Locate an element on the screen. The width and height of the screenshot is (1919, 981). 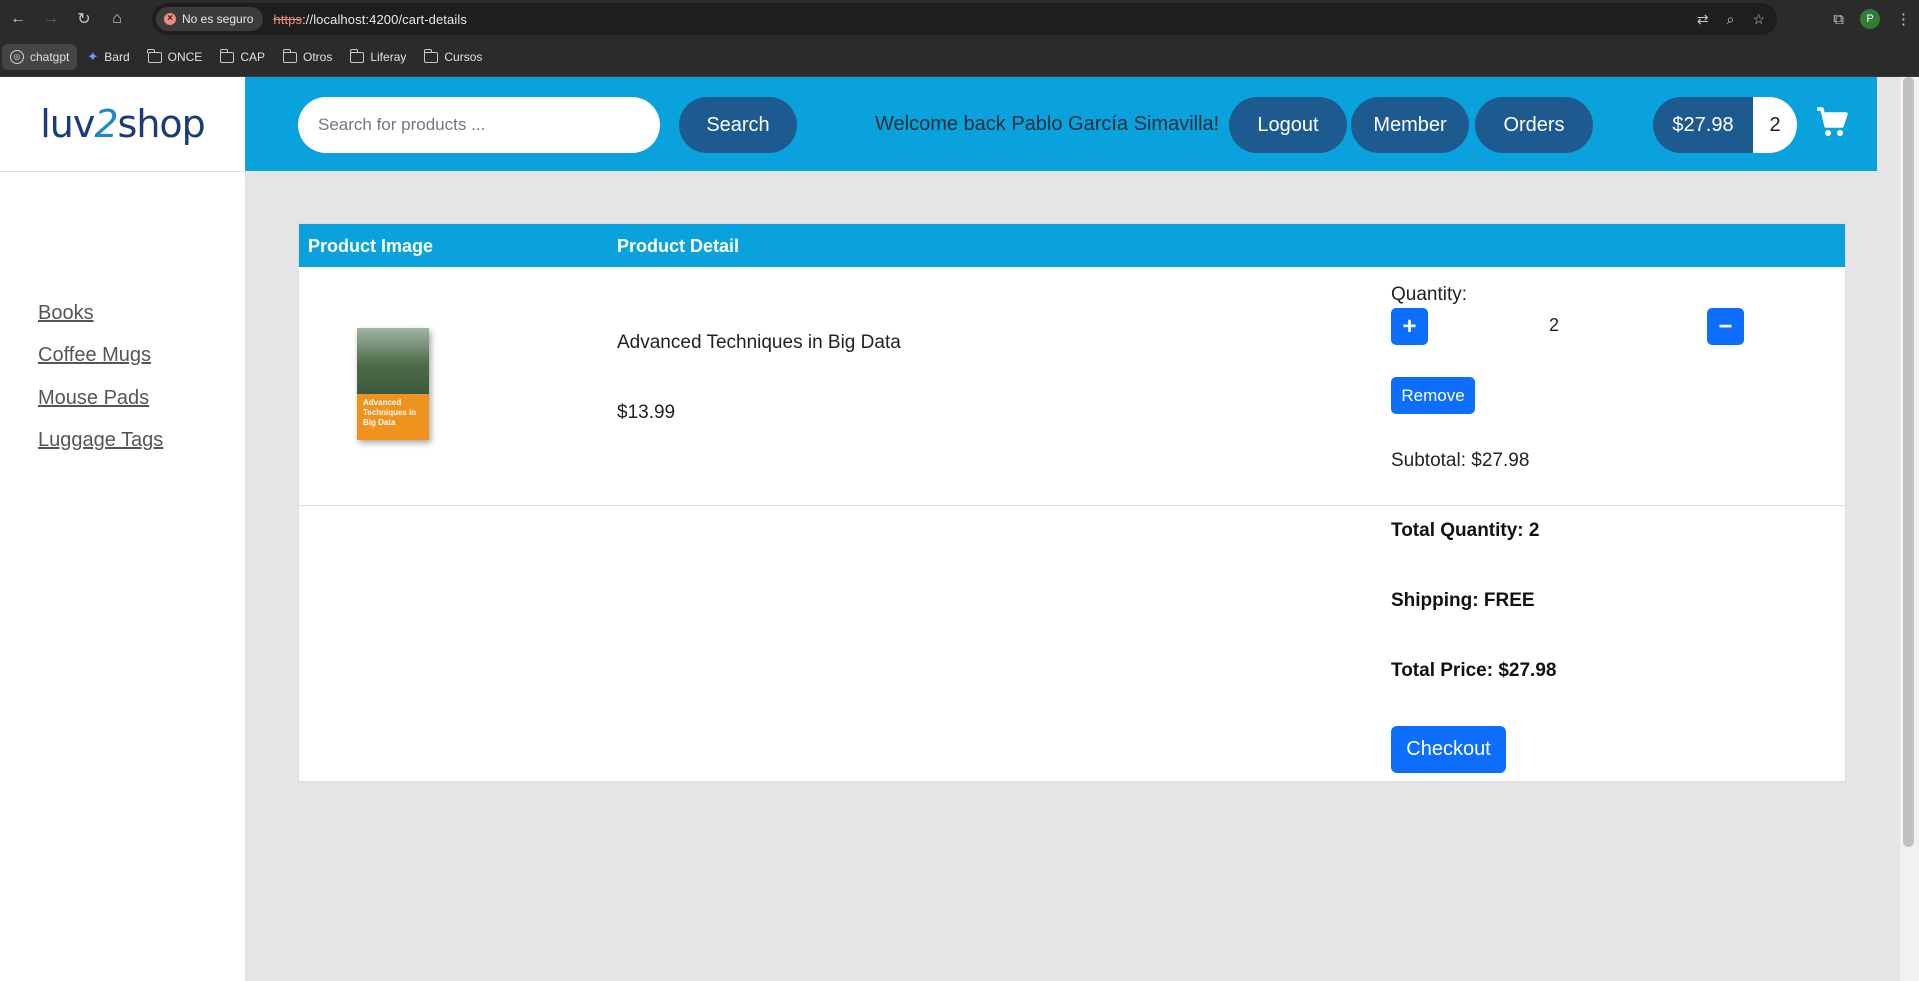
checkout-button: Checkout is located at coordinates (1448, 749).